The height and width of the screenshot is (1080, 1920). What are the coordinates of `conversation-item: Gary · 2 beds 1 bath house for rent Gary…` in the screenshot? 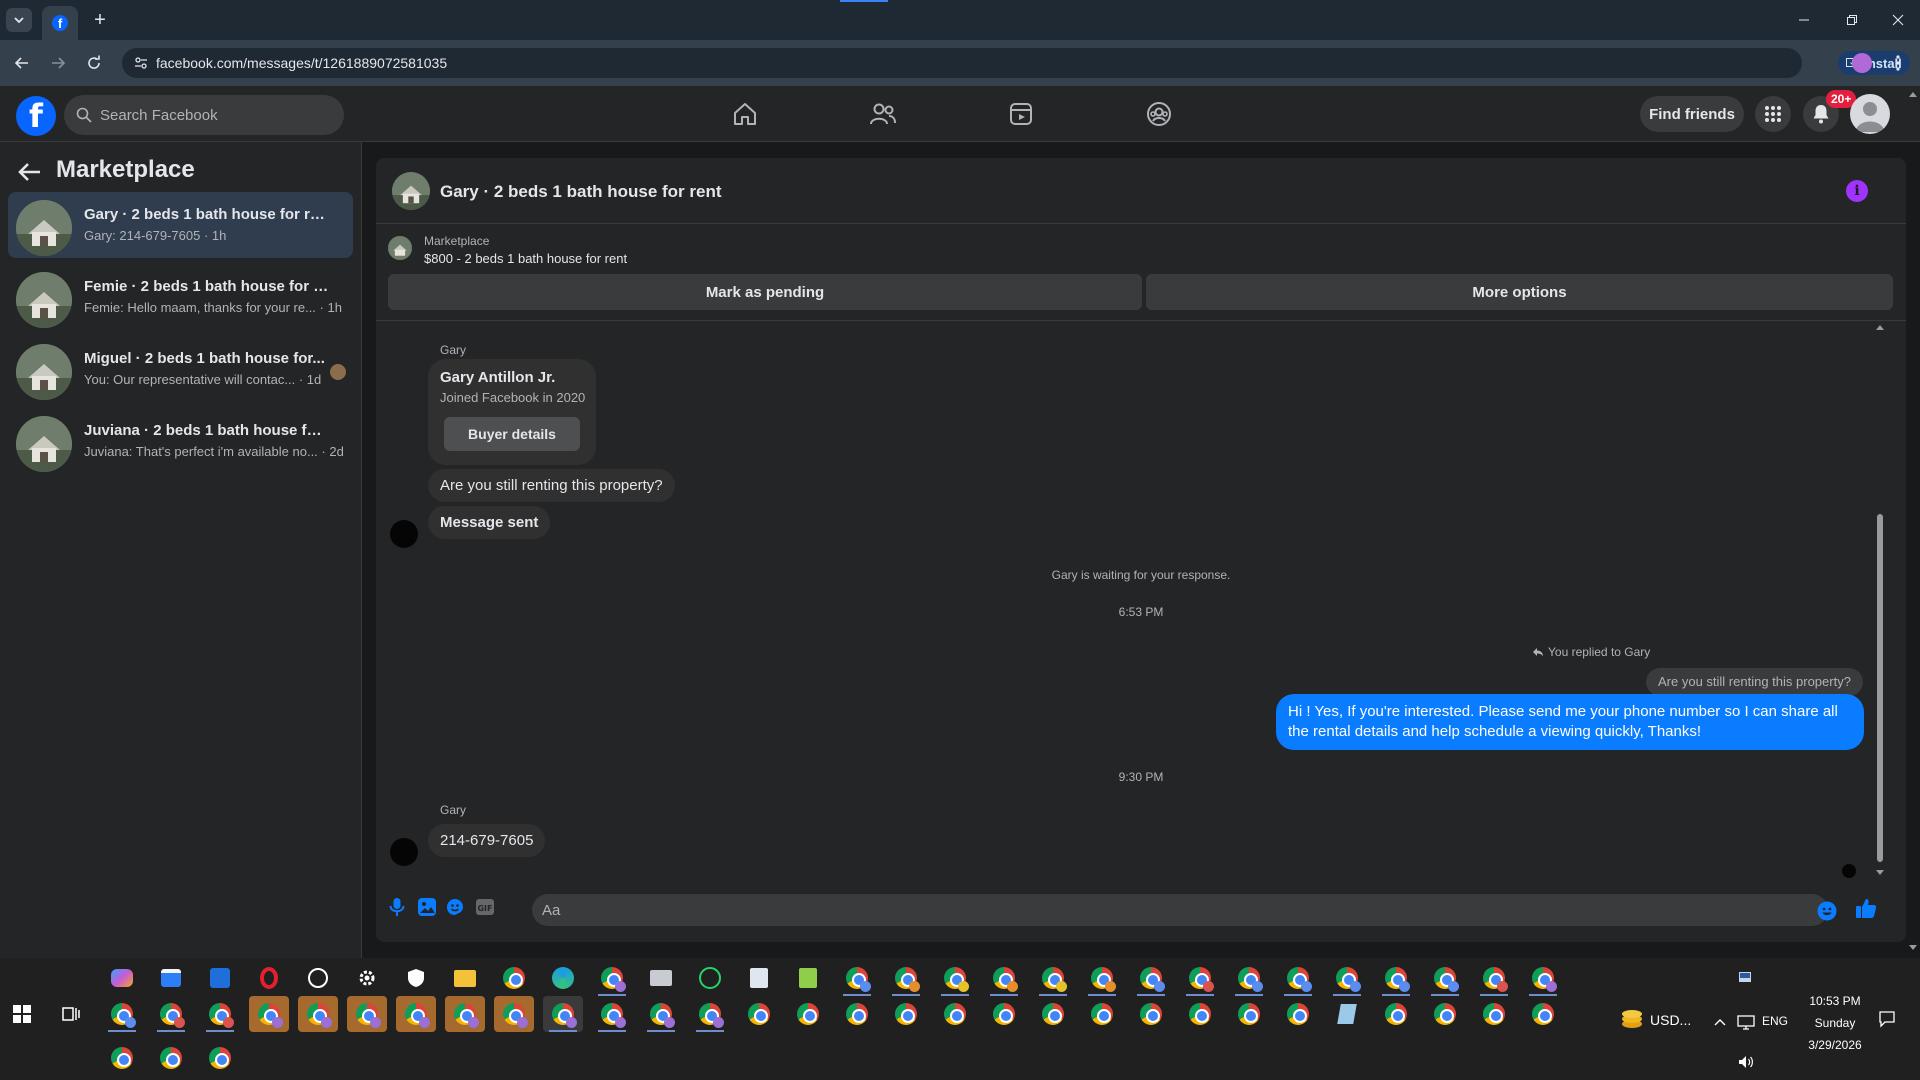 It's located at (180, 225).